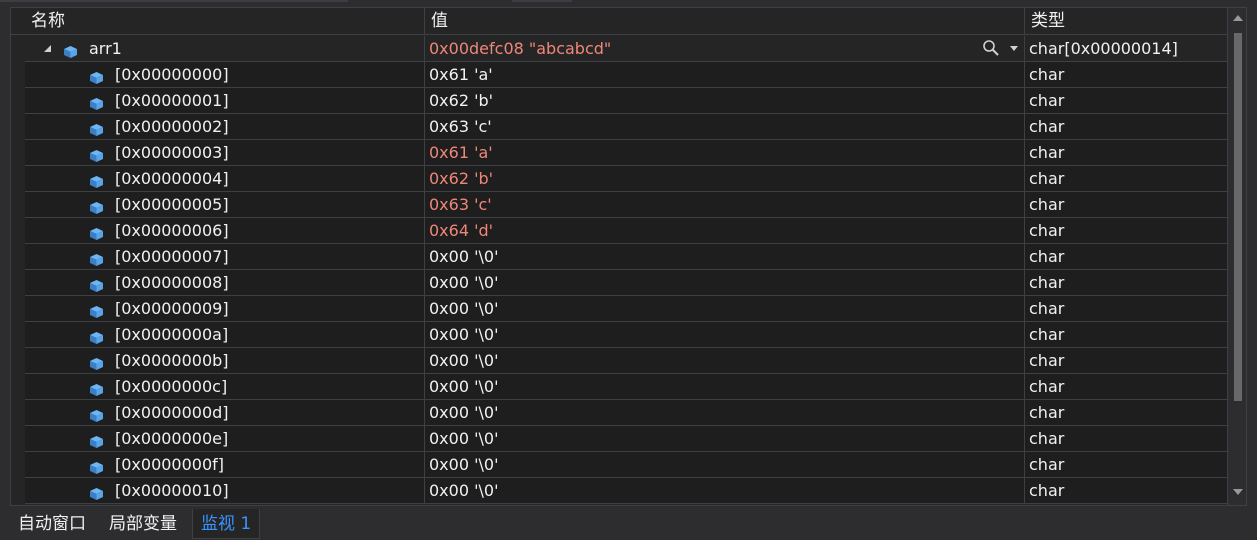 The height and width of the screenshot is (540, 1257). I want to click on column-header-value: 值, so click(724, 21).